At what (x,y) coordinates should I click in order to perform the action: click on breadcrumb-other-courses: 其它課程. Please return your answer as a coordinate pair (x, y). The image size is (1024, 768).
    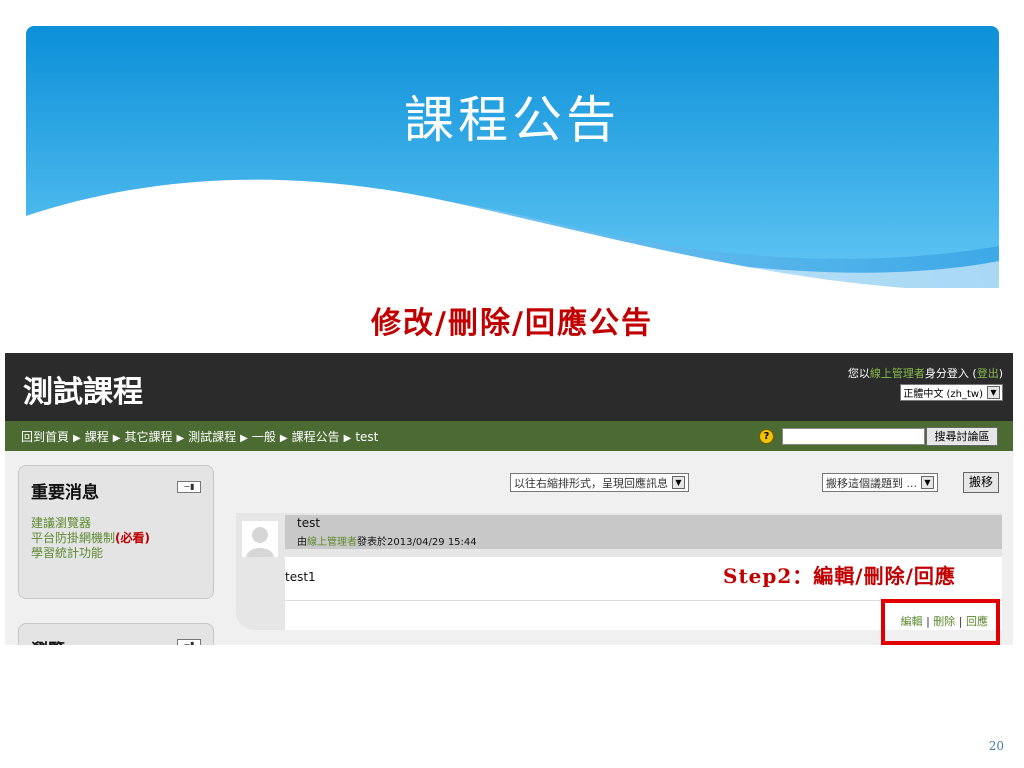
    Looking at the image, I should click on (148, 437).